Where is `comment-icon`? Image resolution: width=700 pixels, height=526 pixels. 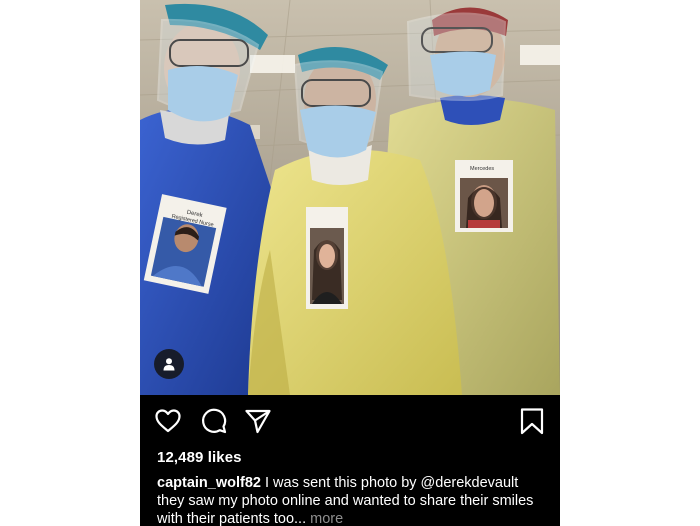 comment-icon is located at coordinates (214, 421).